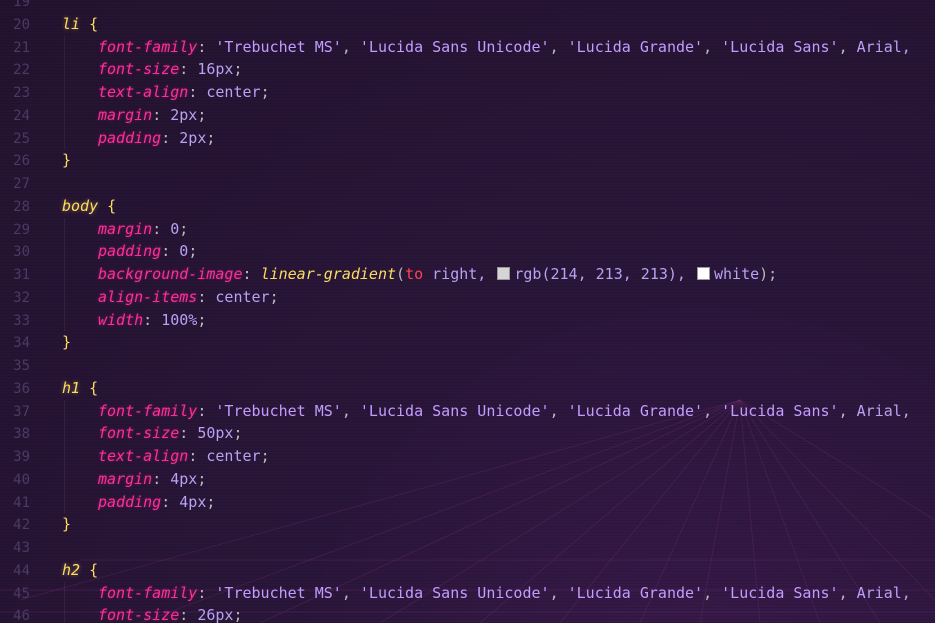 This screenshot has width=935, height=623. Describe the element at coordinates (467, 24) in the screenshot. I see `code-line: 20 li {` at that location.